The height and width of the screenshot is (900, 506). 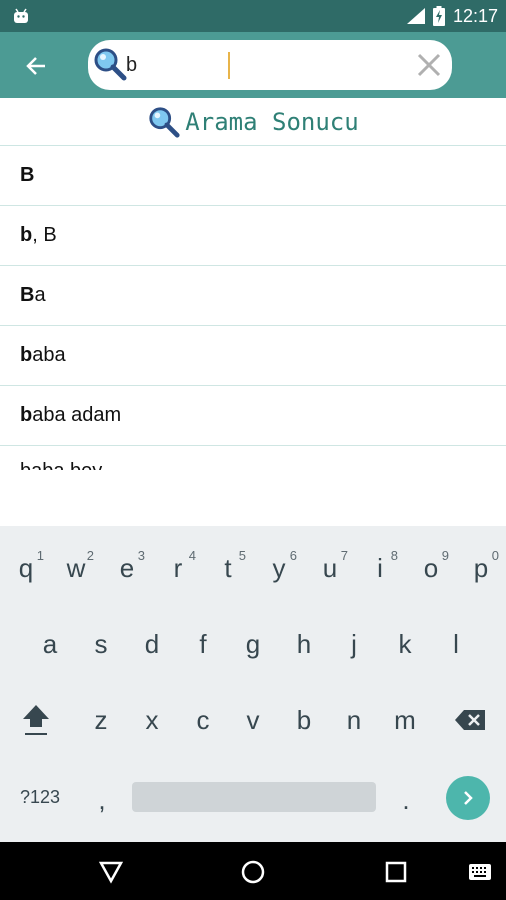 I want to click on key-q: q1, so click(x=26, y=568).